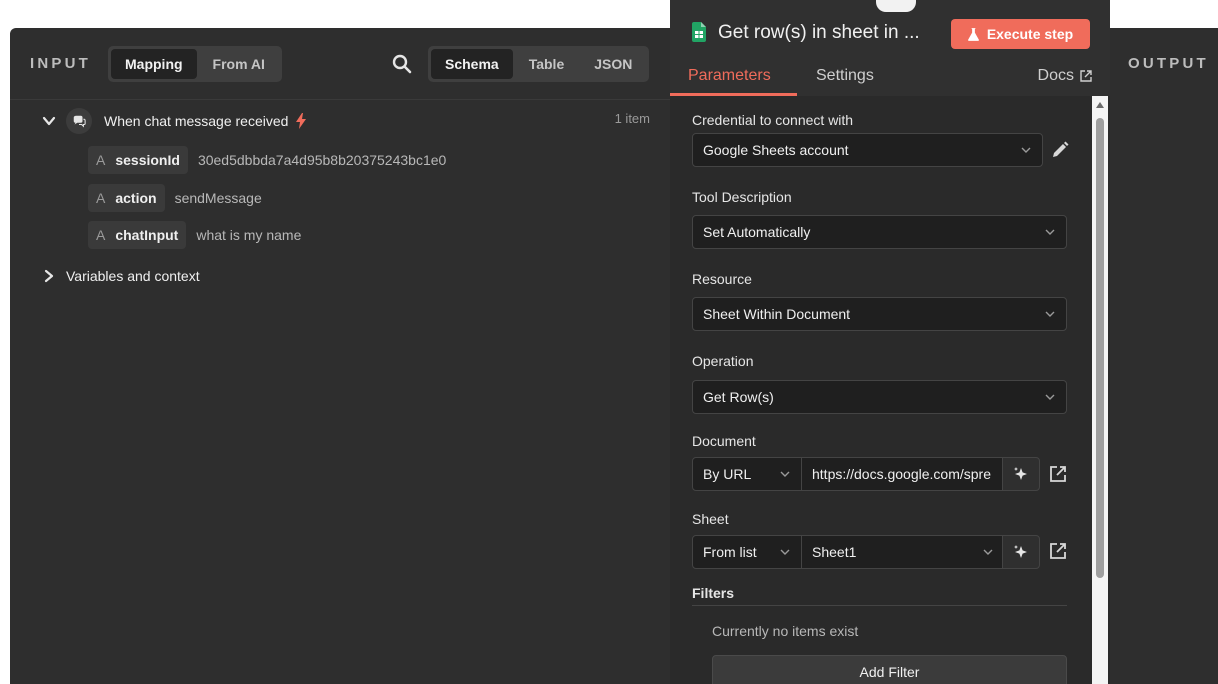  Describe the element at coordinates (733, 94) in the screenshot. I see `active-tab-indicator` at that location.